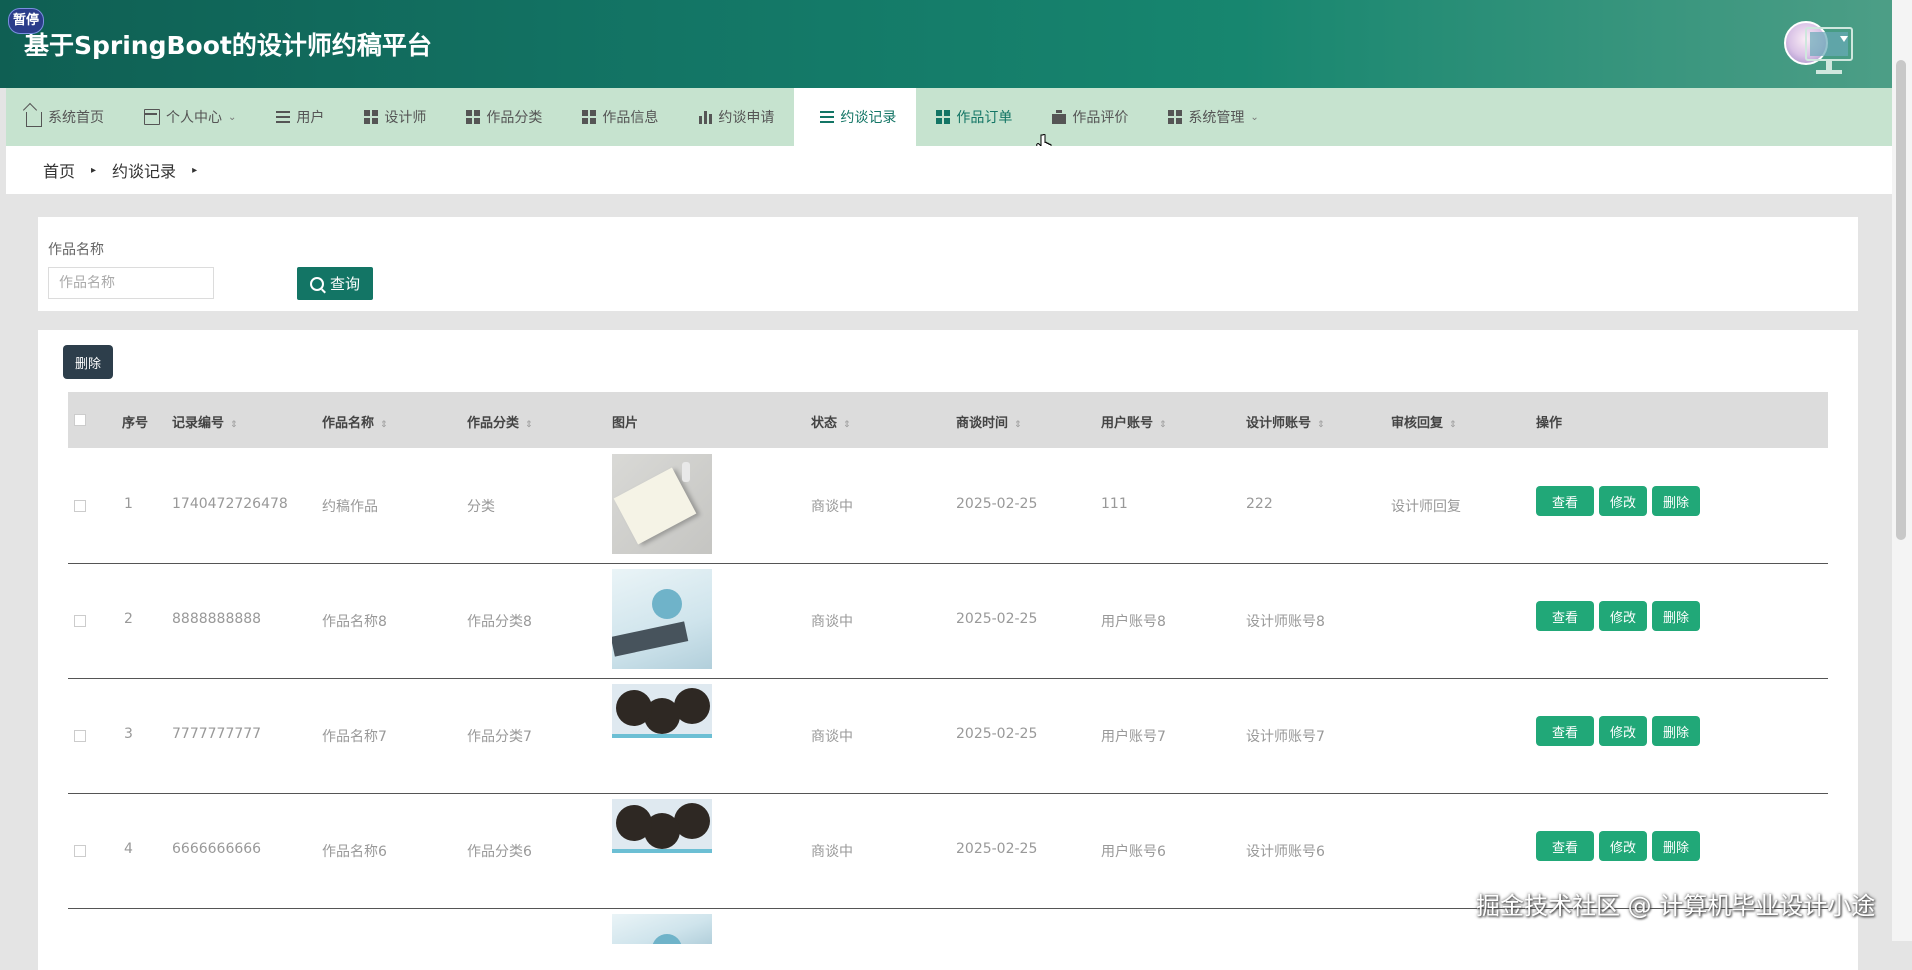  I want to click on search-icon, so click(316, 283).